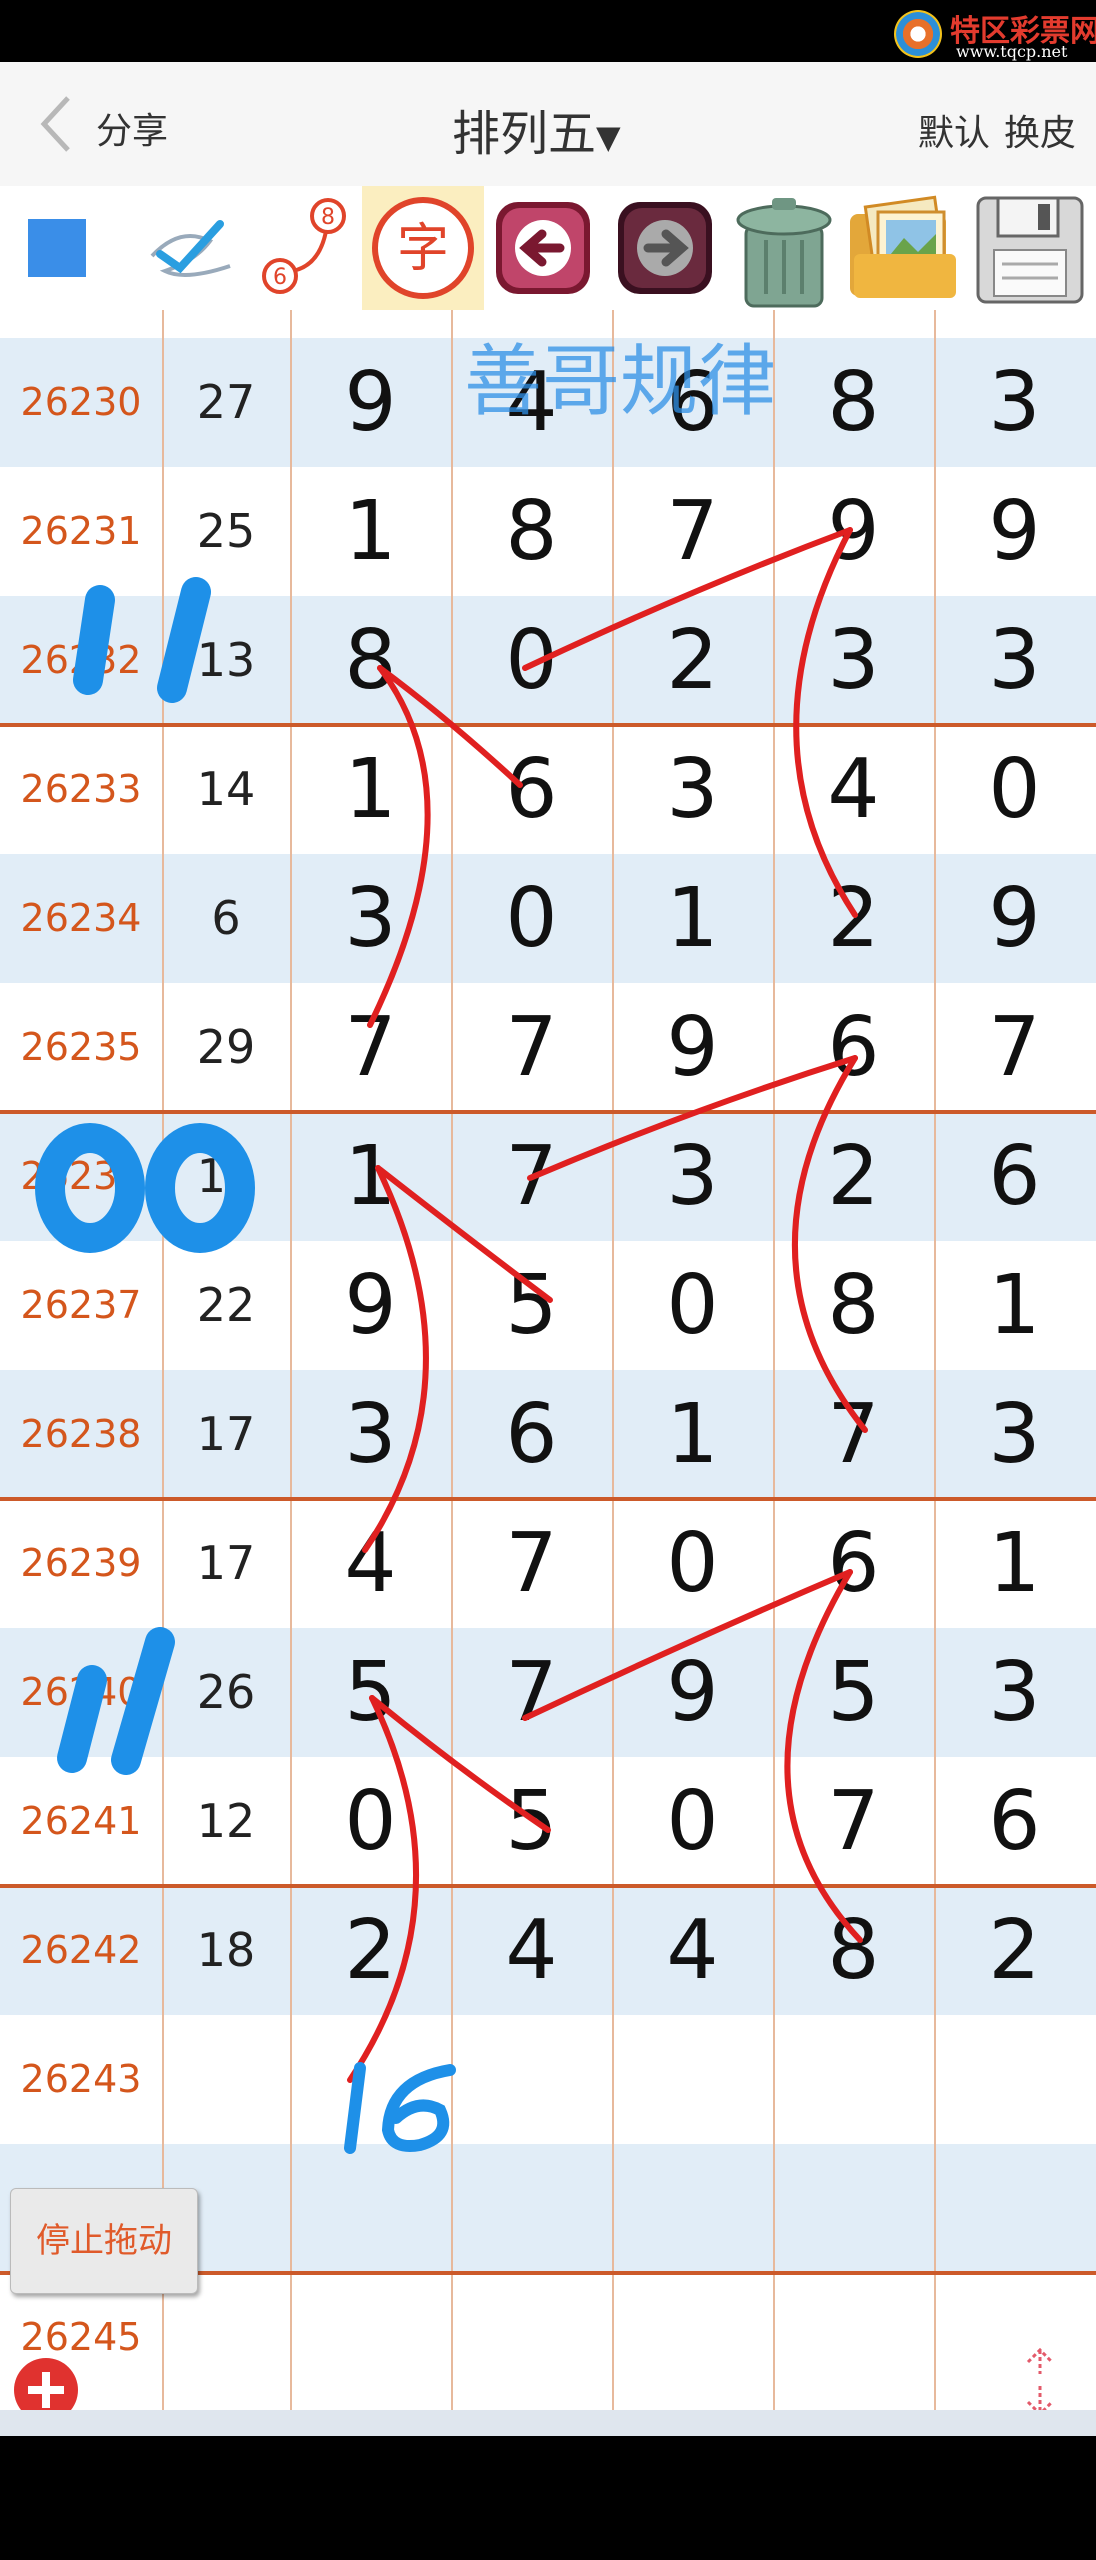 The height and width of the screenshot is (2560, 1096). Describe the element at coordinates (784, 248) in the screenshot. I see `trash-icon` at that location.